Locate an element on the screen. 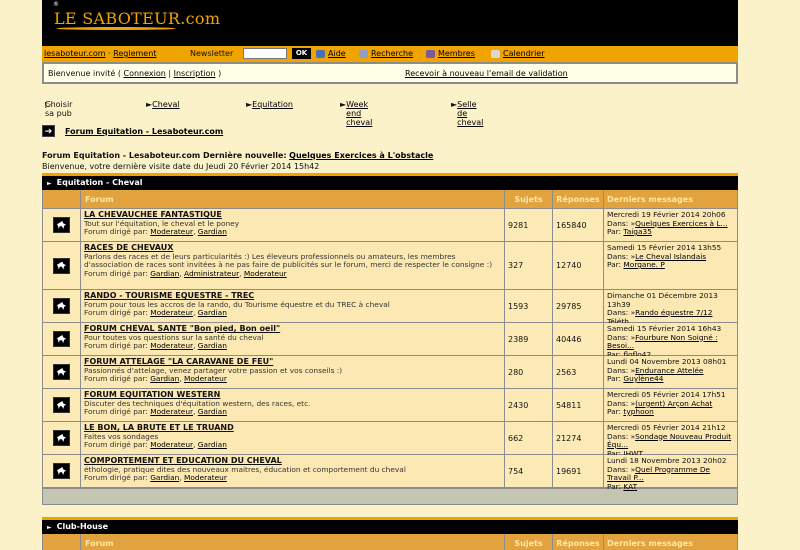 This screenshot has width=800, height=550. site-header: ® LE SABOTEUR.com is located at coordinates (390, 23).